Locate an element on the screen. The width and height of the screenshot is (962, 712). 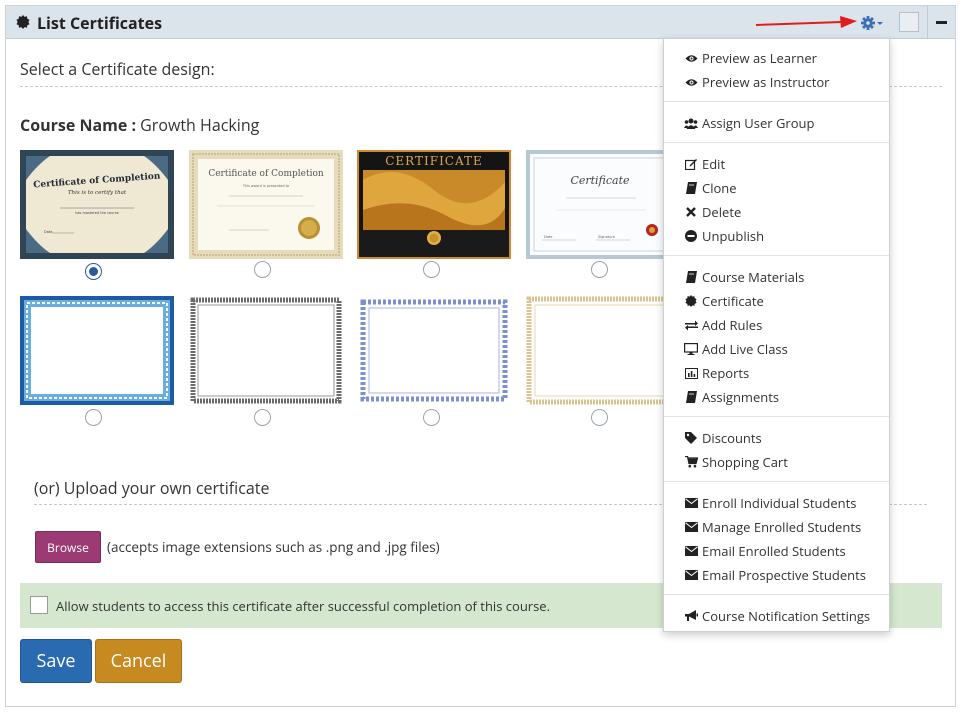
users-icon is located at coordinates (691, 123).